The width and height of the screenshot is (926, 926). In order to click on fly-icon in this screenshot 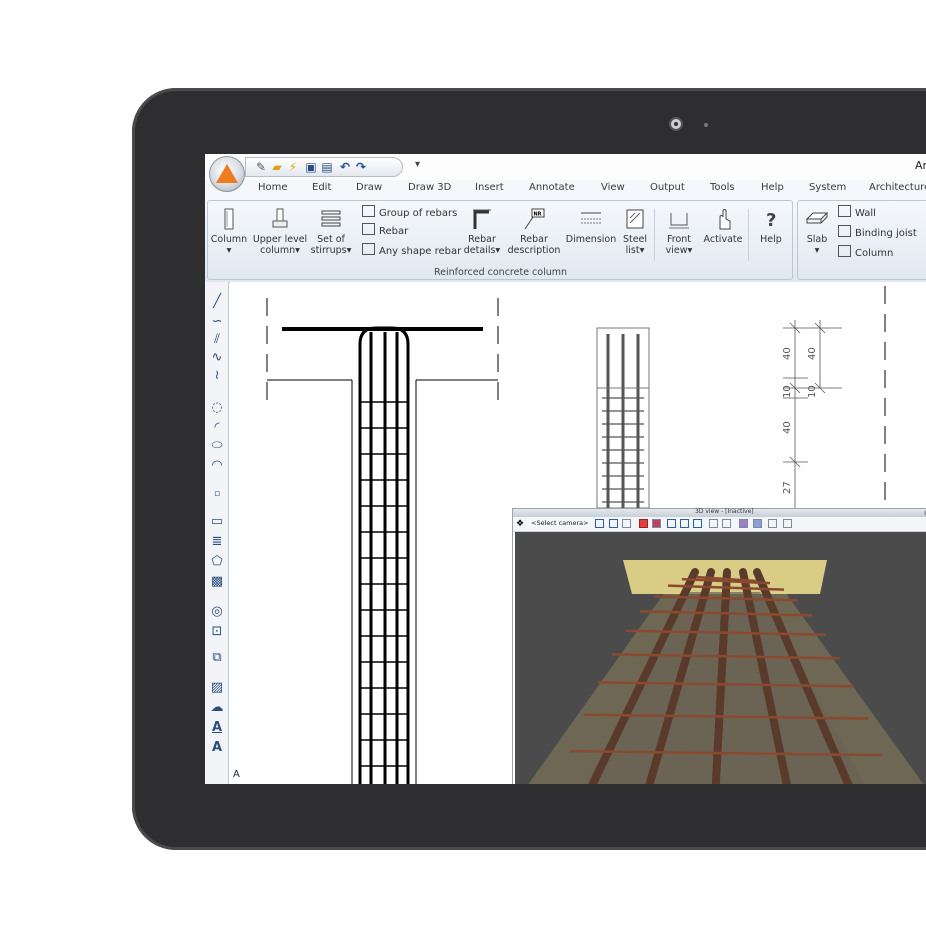, I will do `click(684, 523)`.